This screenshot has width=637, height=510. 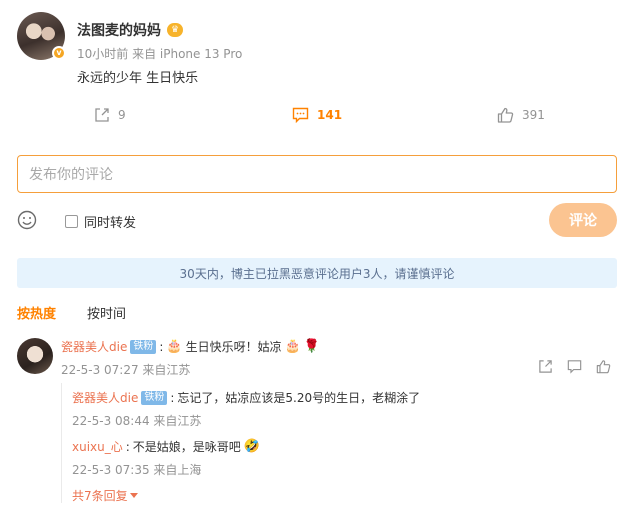 I want to click on post-actions: 9 141 391, so click(x=318, y=116).